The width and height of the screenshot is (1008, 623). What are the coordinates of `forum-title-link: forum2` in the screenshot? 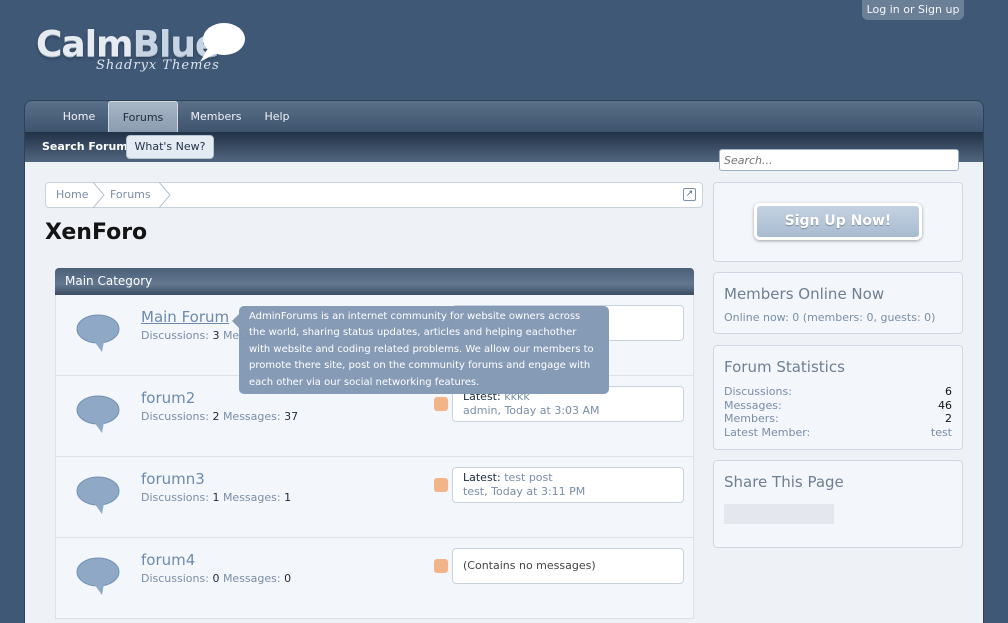 It's located at (168, 398).